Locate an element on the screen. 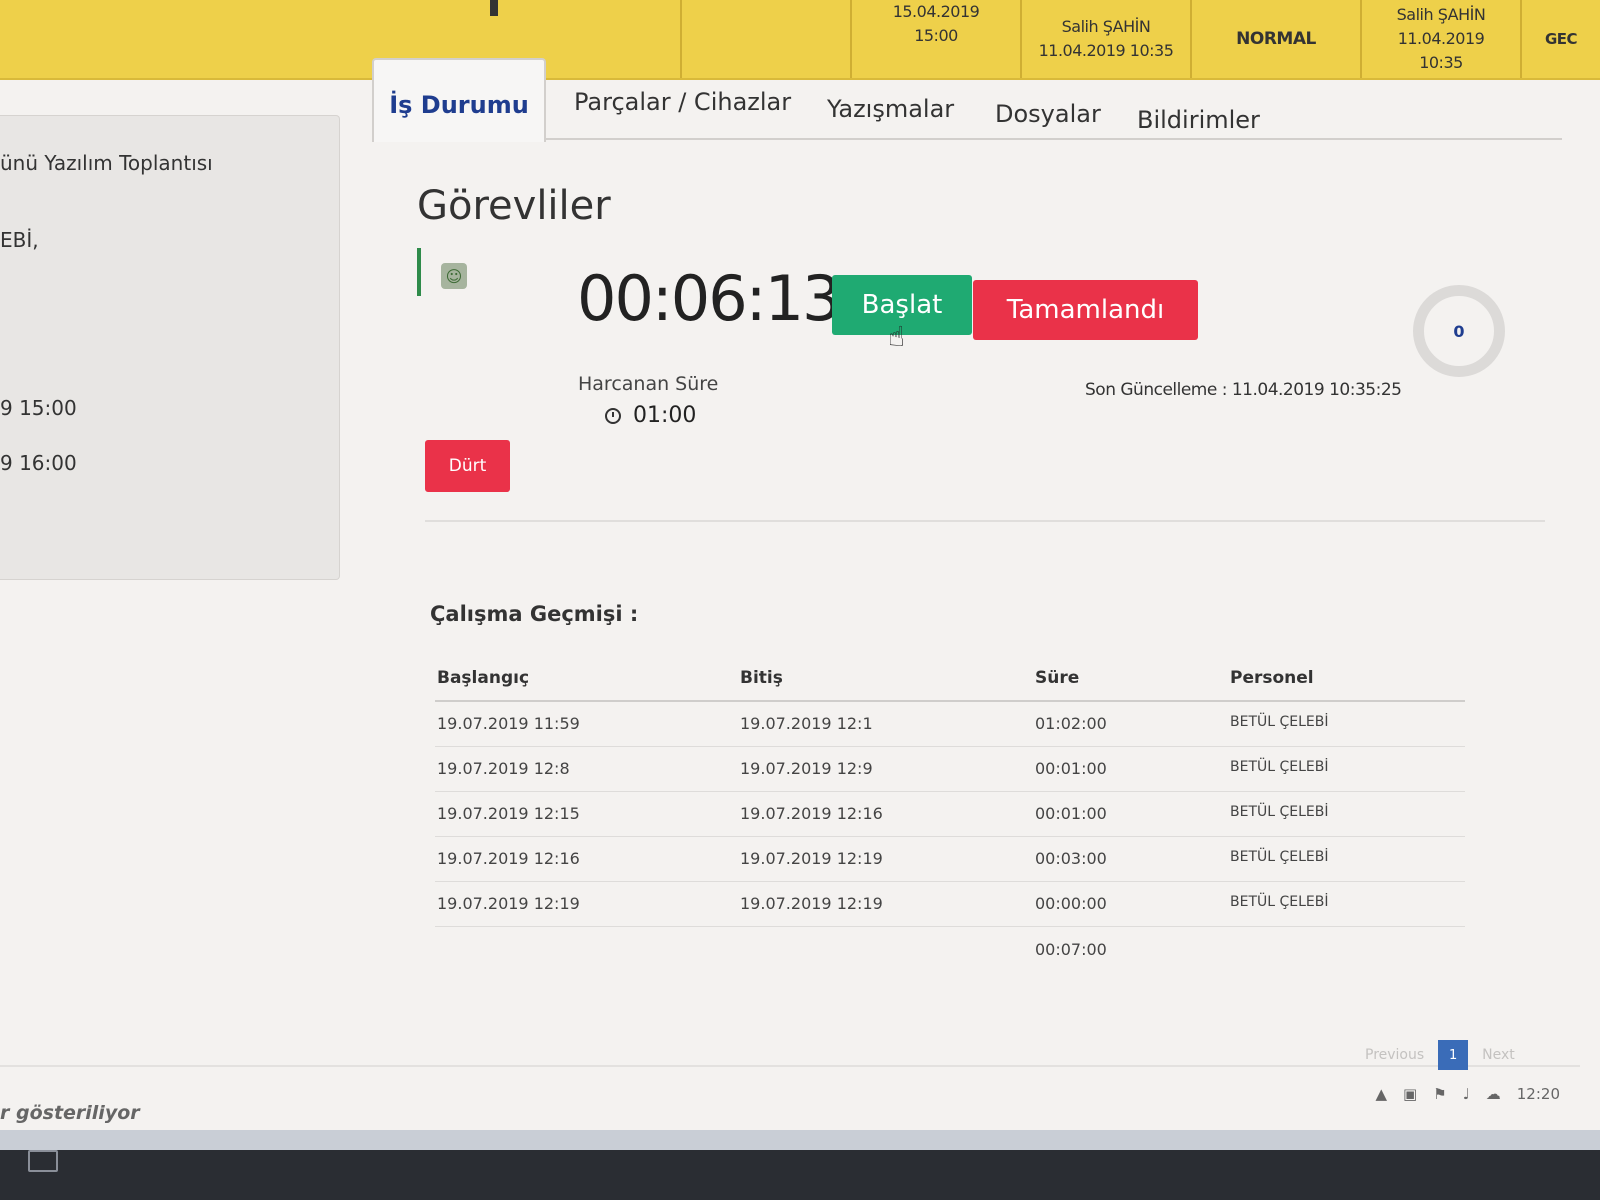 This screenshot has height=1200, width=1600. last-update: Son Güncelleme : 11.04.2019 10:35:25 is located at coordinates (1243, 390).